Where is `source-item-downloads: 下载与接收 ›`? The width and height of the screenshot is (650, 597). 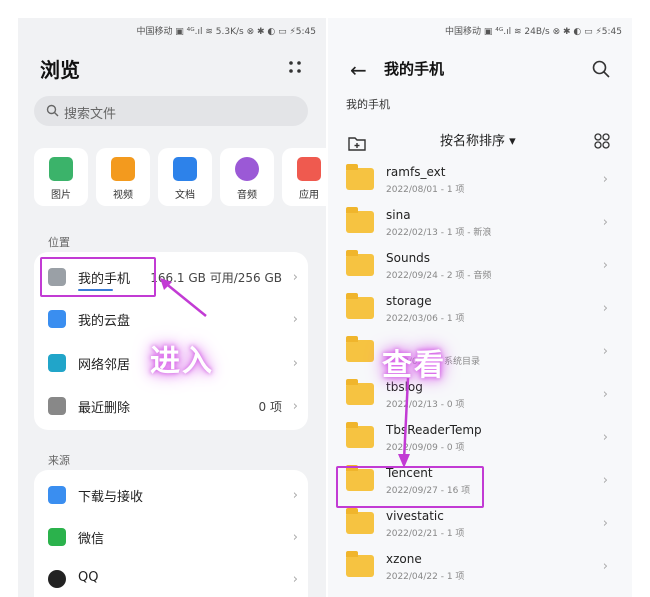 source-item-downloads: 下载与接收 › is located at coordinates (171, 495).